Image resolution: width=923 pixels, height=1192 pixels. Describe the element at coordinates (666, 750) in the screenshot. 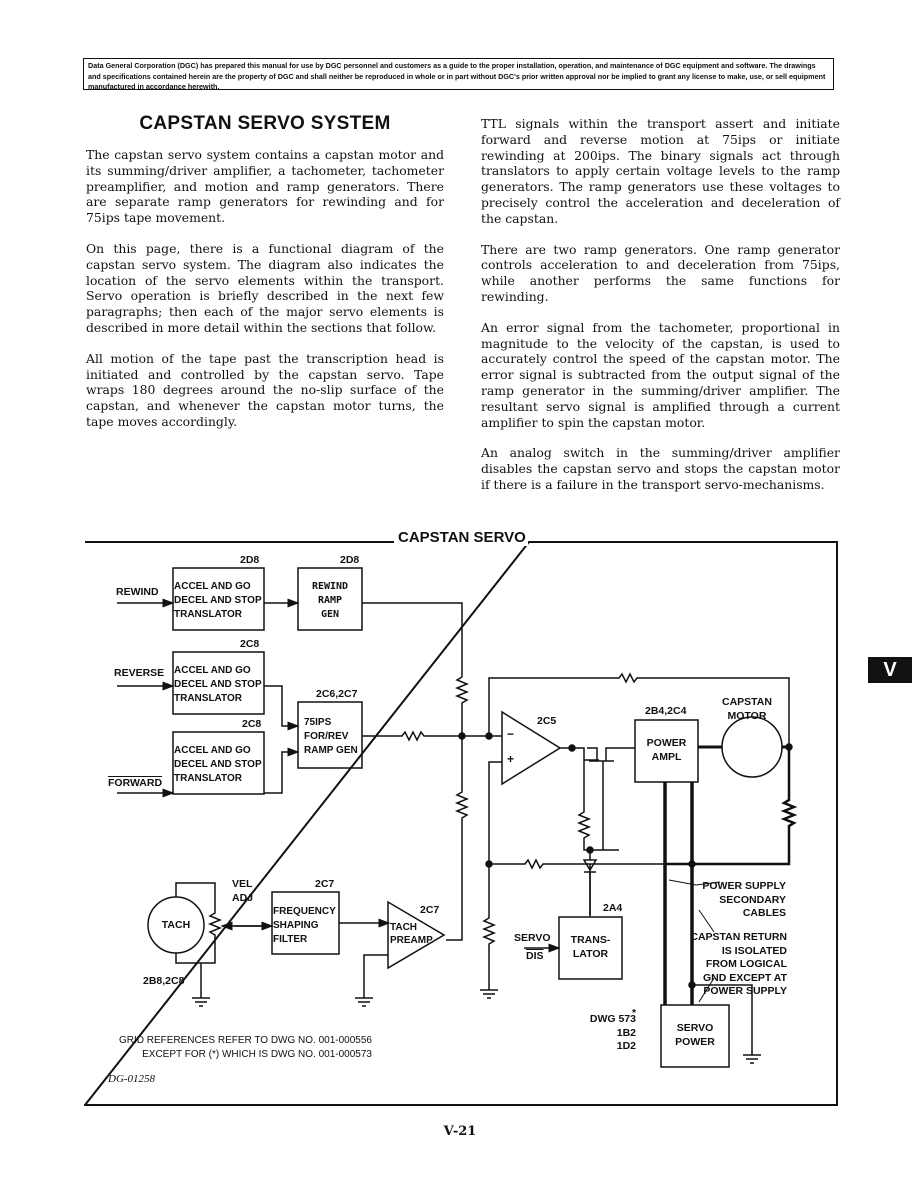

I see `power-ampl-label: POWER AMPL` at that location.